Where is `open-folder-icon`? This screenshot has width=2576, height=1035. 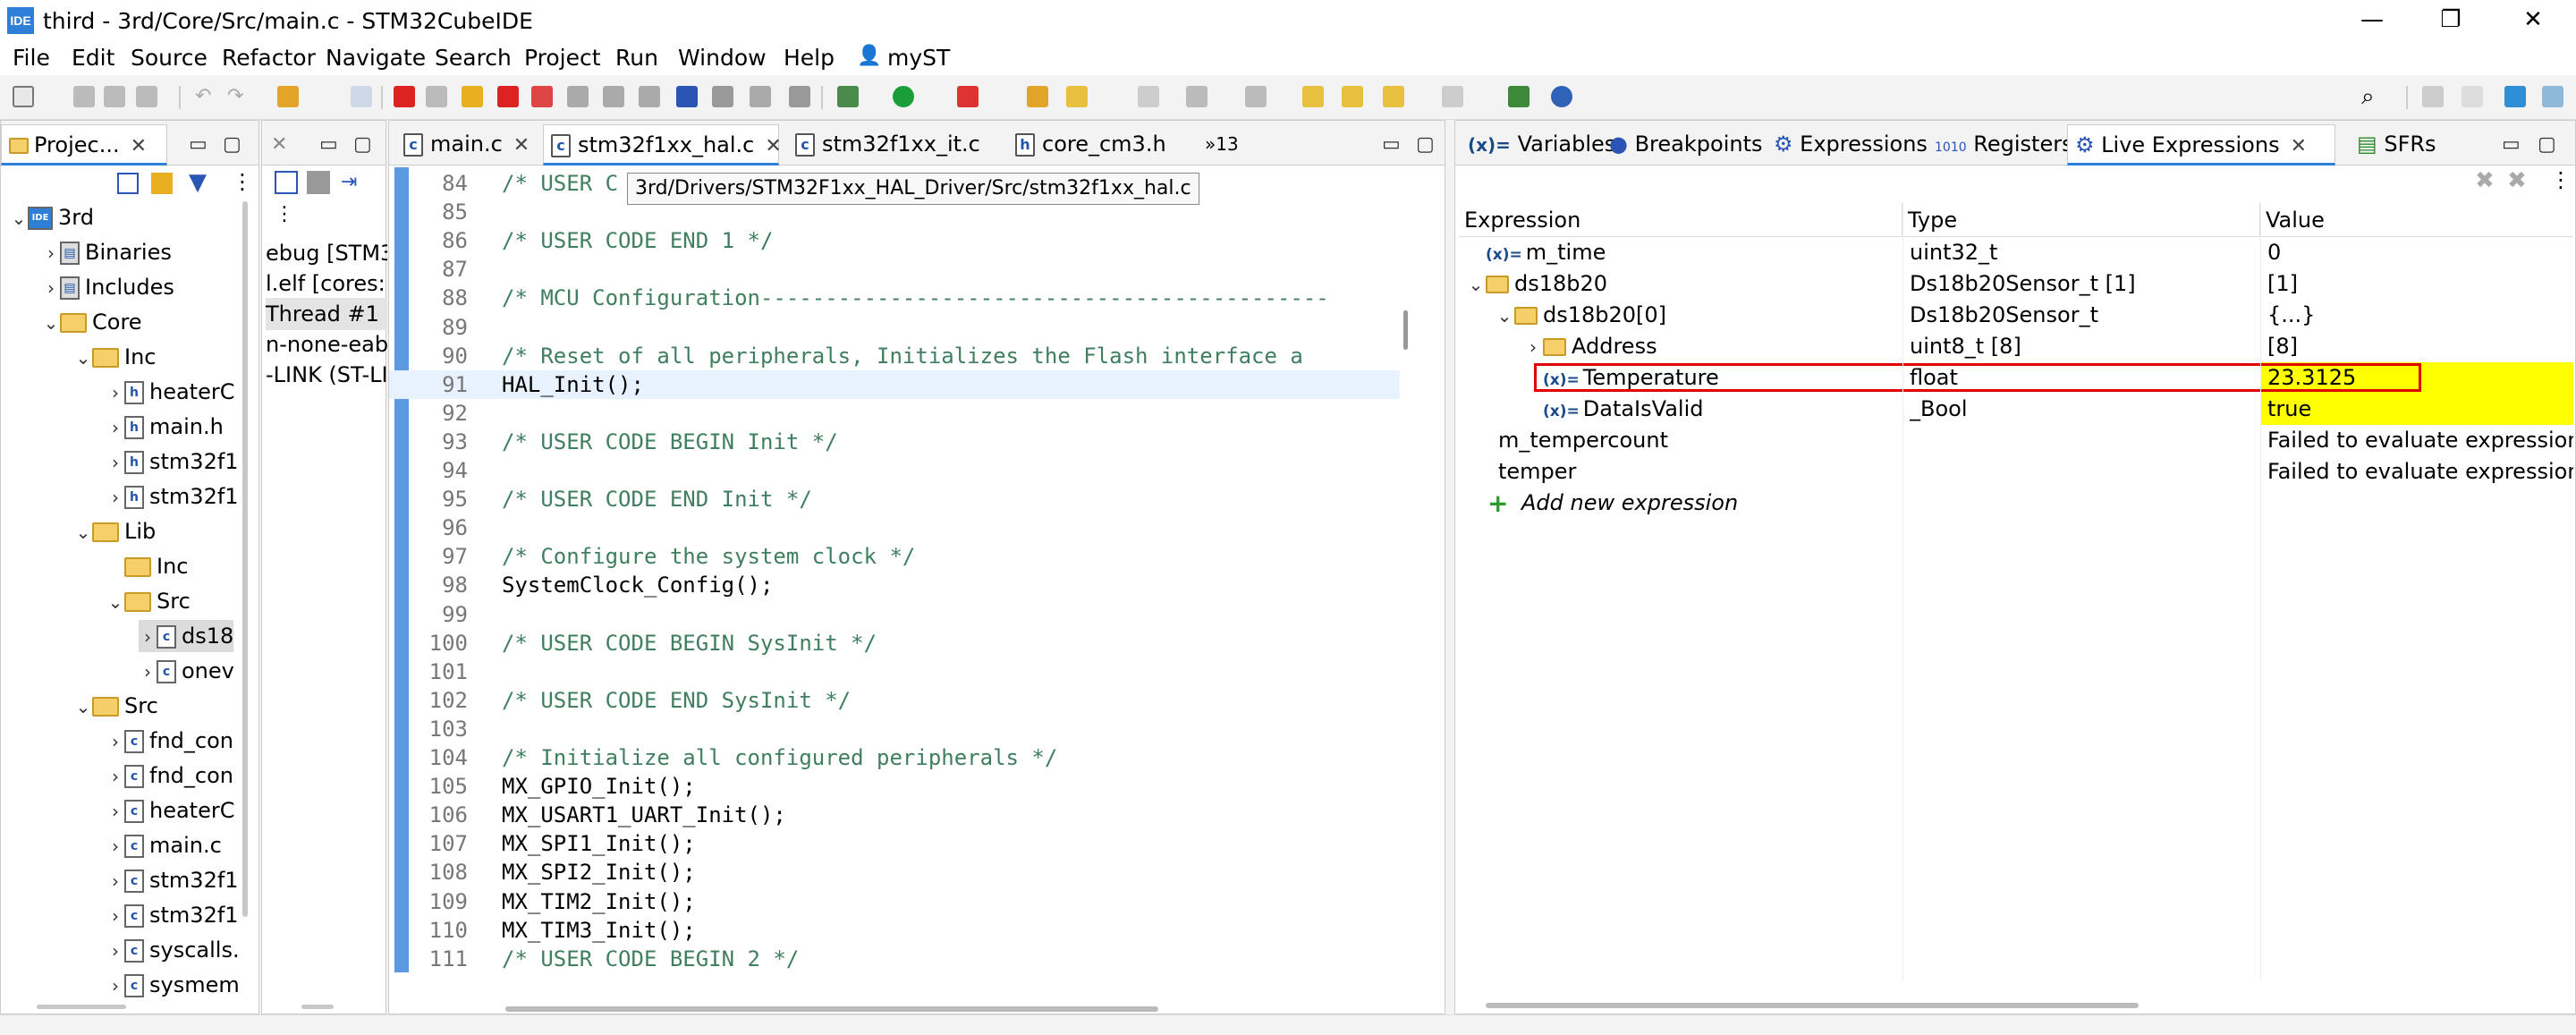 open-folder-icon is located at coordinates (1037, 96).